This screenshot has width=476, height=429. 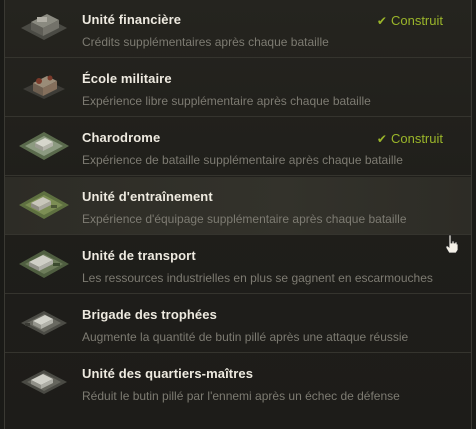 I want to click on building-title: Unité d'entraînement, so click(x=147, y=196).